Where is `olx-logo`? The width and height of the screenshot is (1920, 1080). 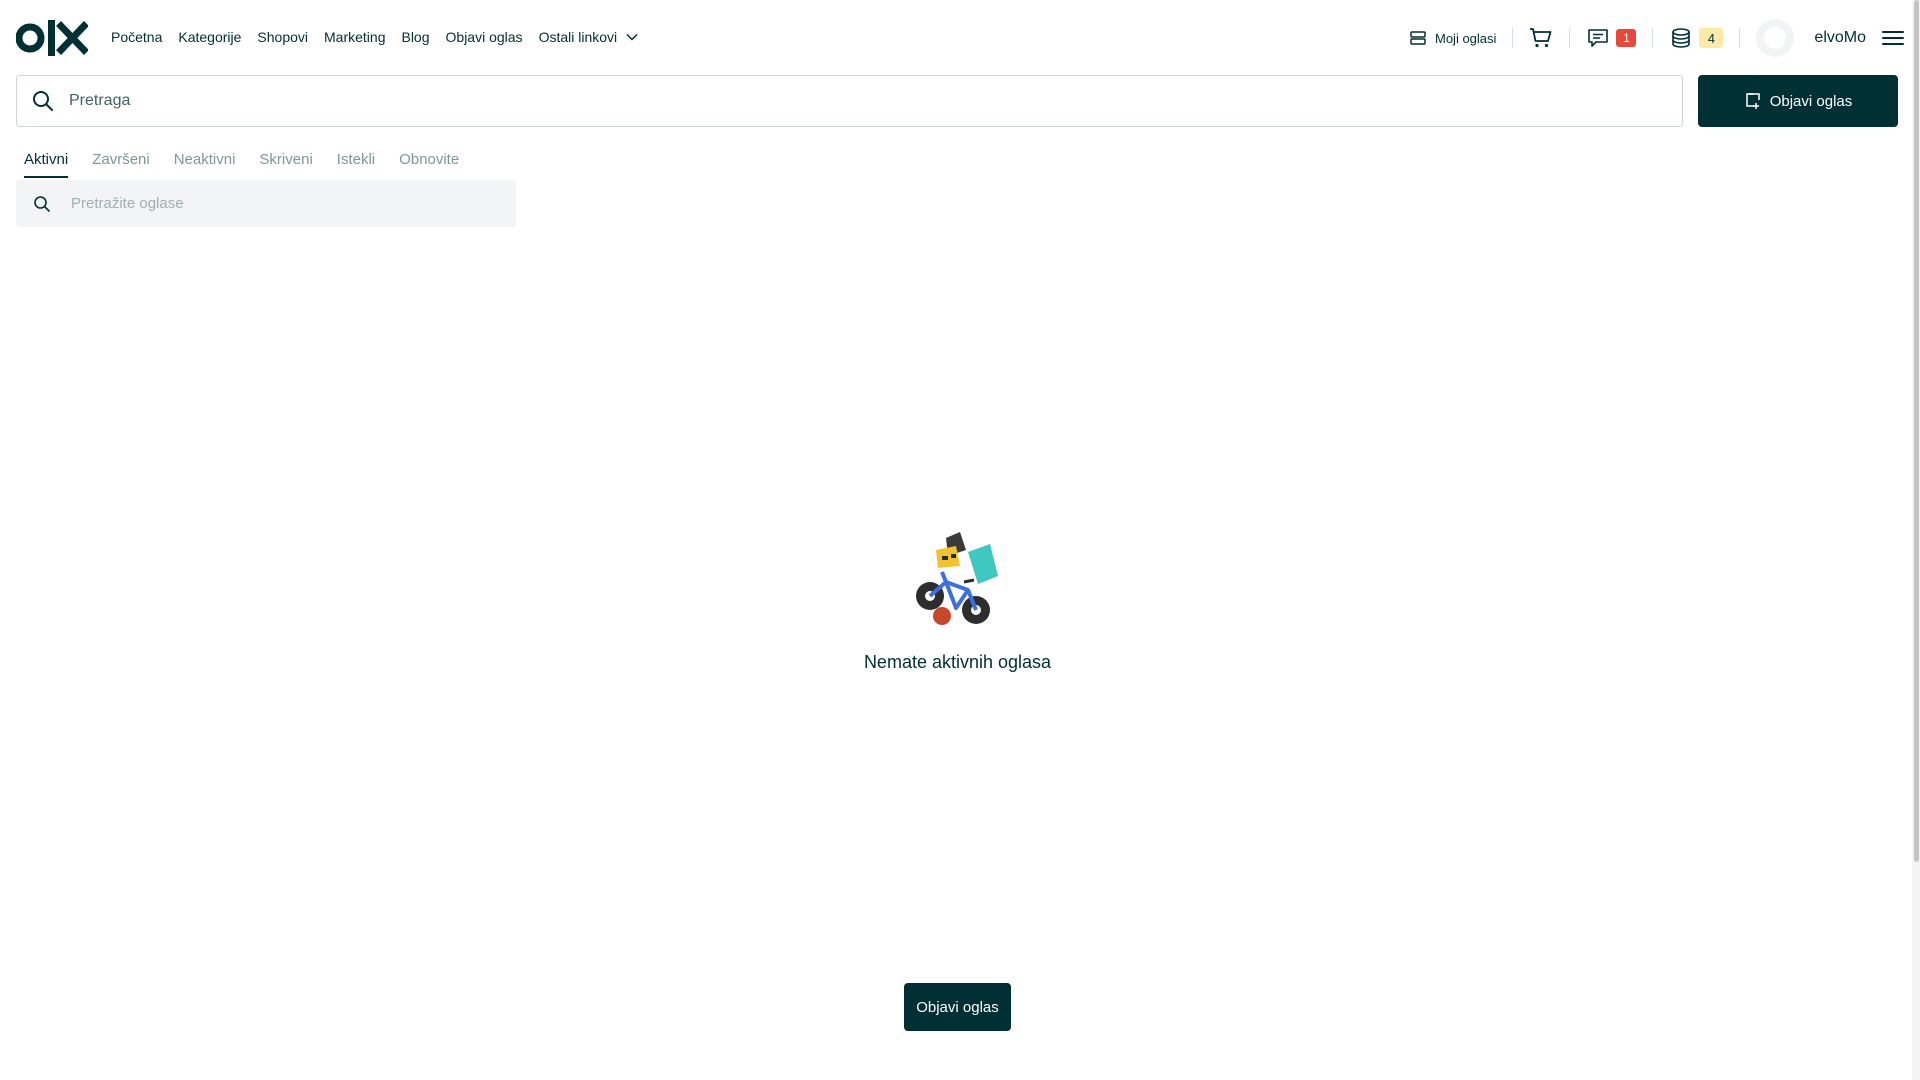
olx-logo is located at coordinates (52, 38).